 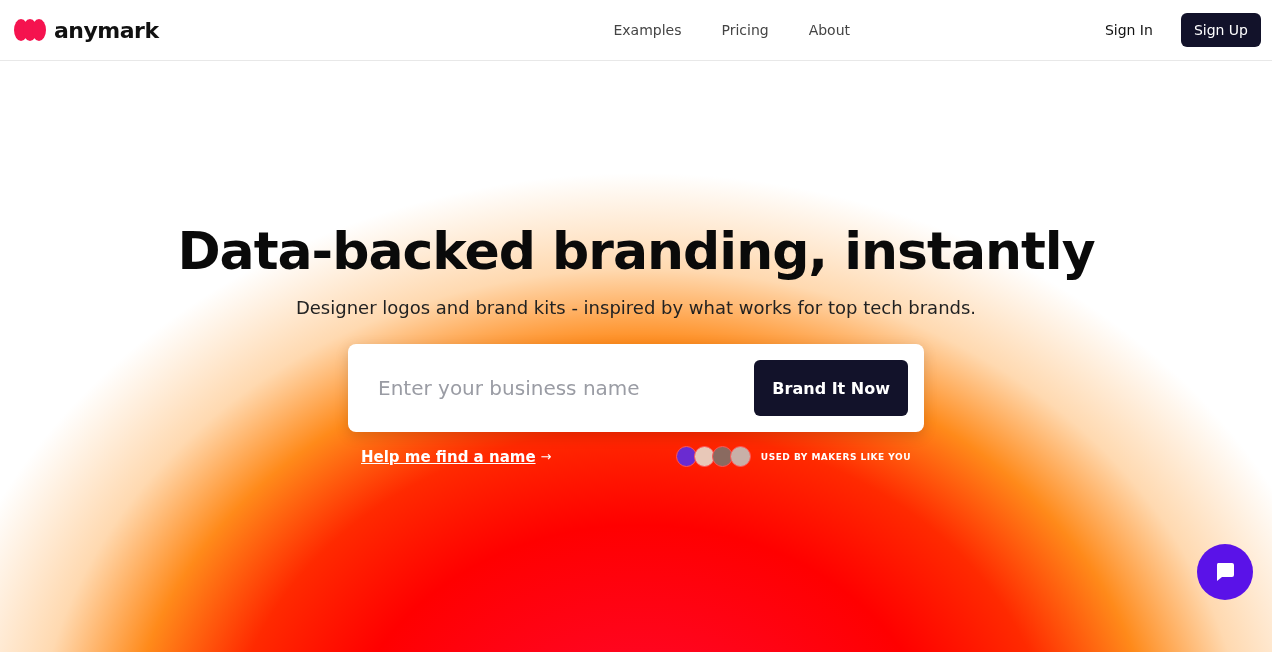 What do you see at coordinates (745, 30) in the screenshot?
I see `nav-link: Pricing` at bounding box center [745, 30].